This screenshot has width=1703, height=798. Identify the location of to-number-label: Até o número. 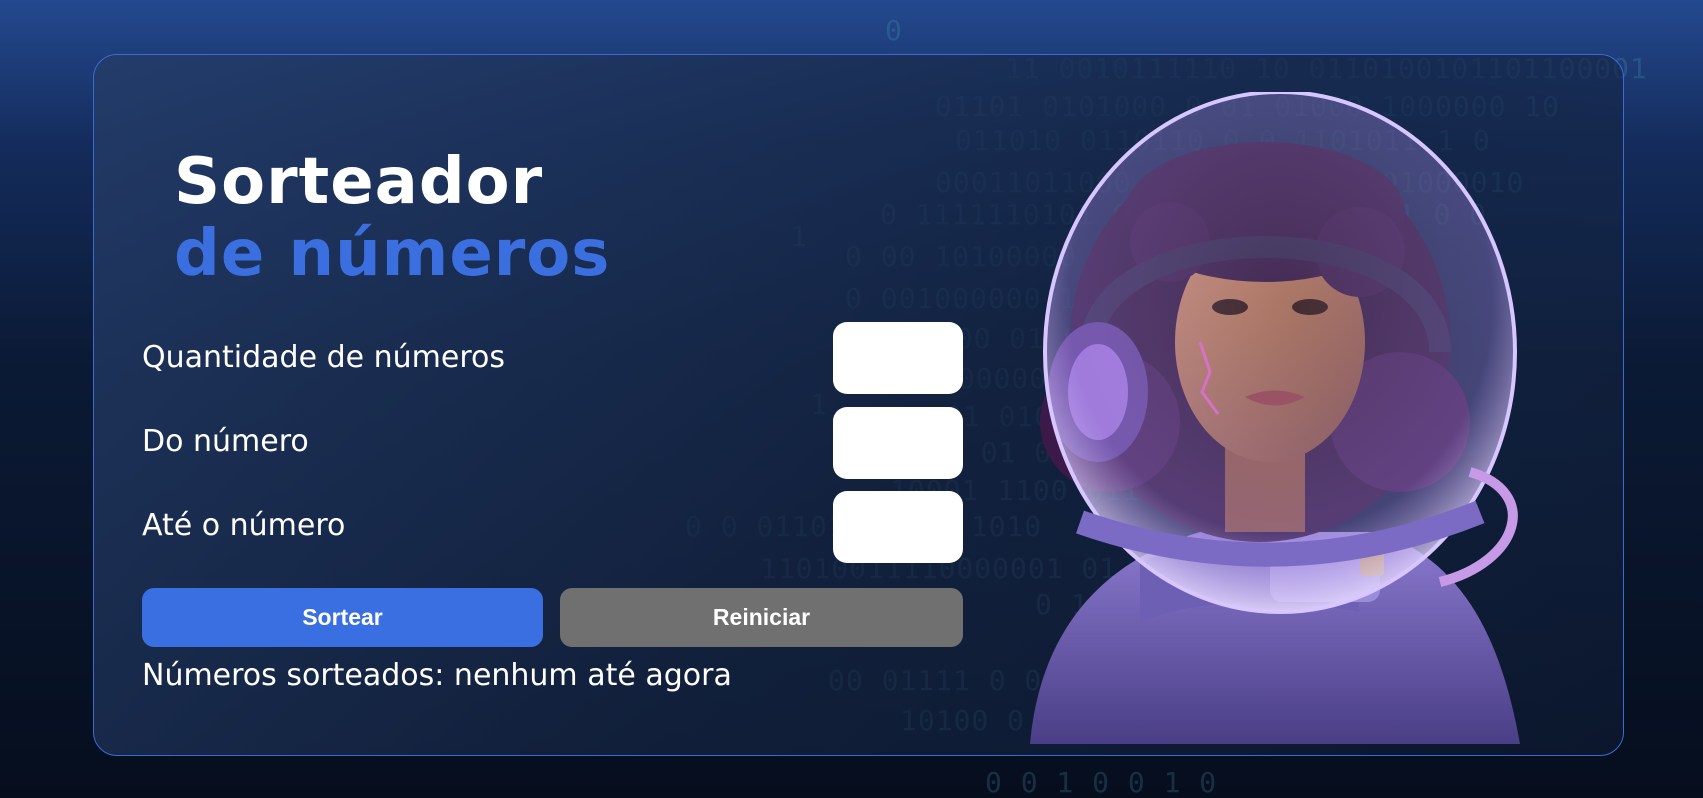
(244, 525).